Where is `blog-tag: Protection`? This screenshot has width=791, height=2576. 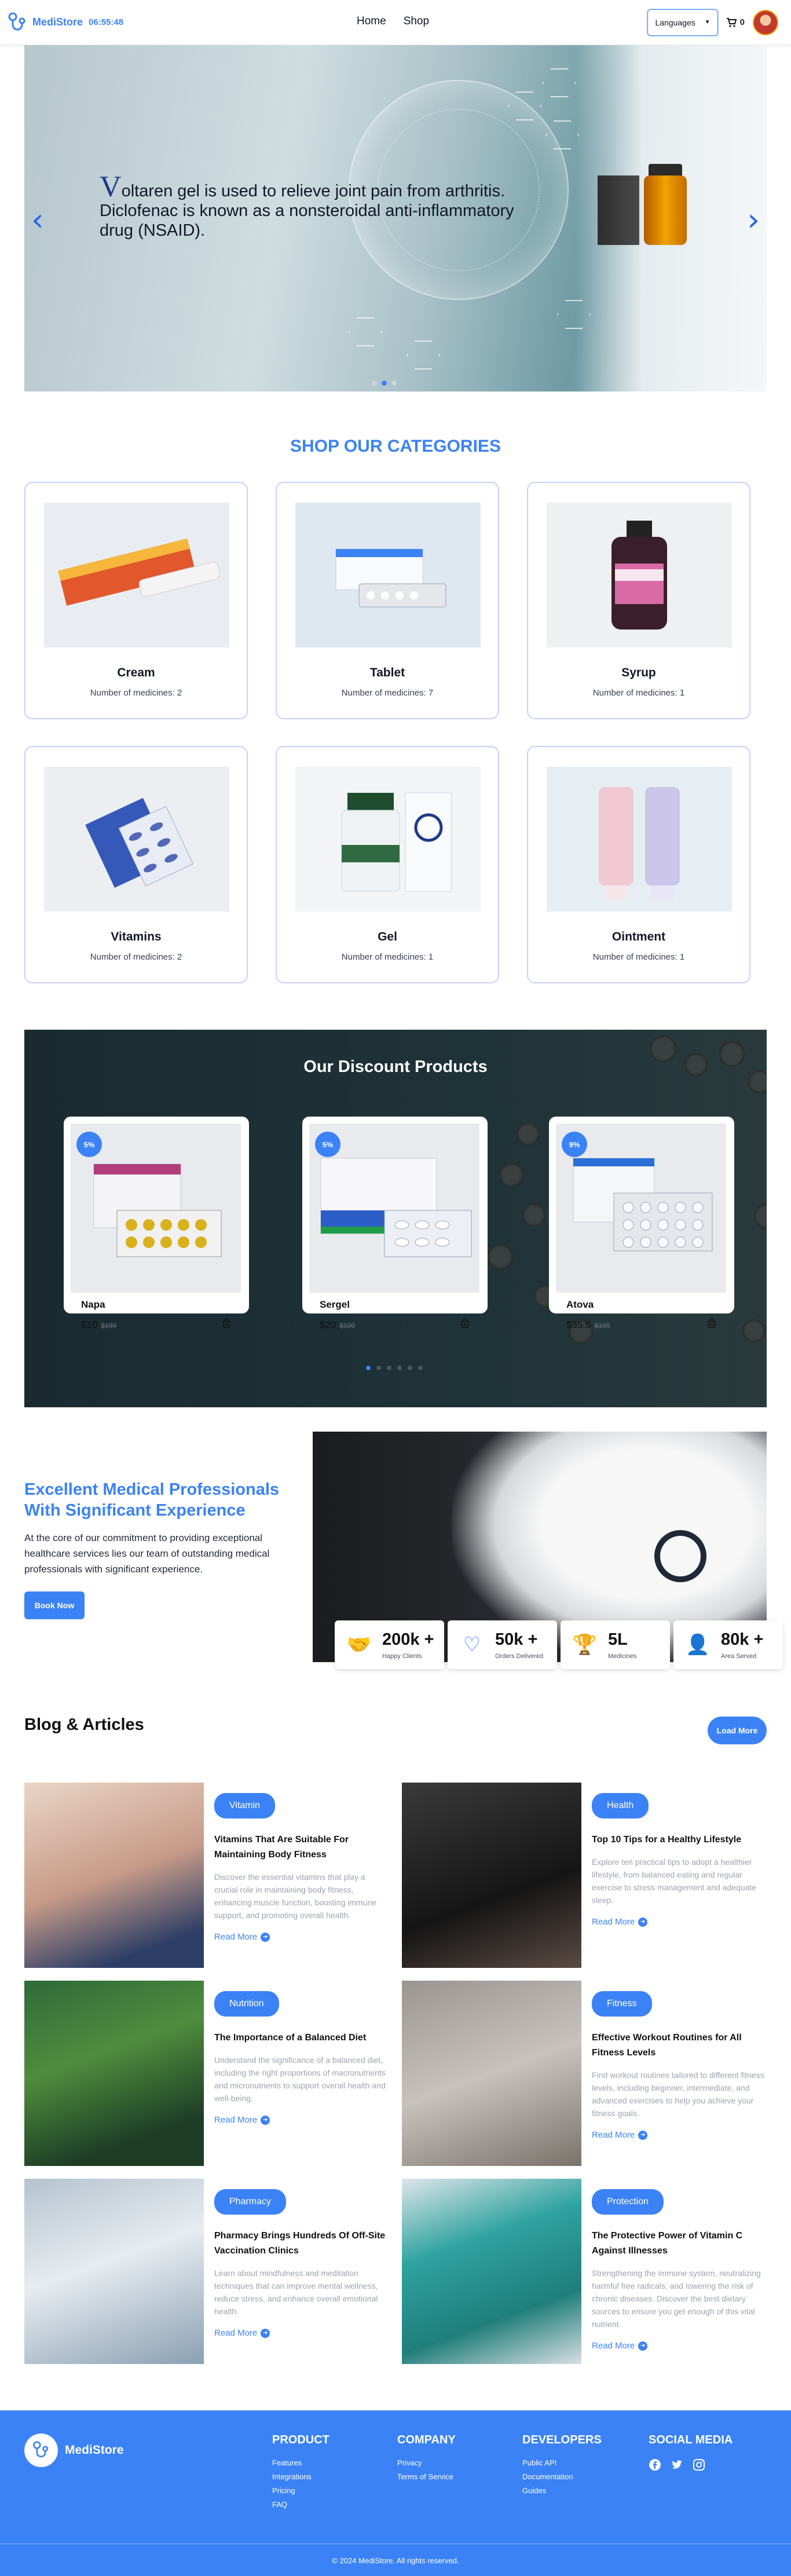
blog-tag: Protection is located at coordinates (628, 2202).